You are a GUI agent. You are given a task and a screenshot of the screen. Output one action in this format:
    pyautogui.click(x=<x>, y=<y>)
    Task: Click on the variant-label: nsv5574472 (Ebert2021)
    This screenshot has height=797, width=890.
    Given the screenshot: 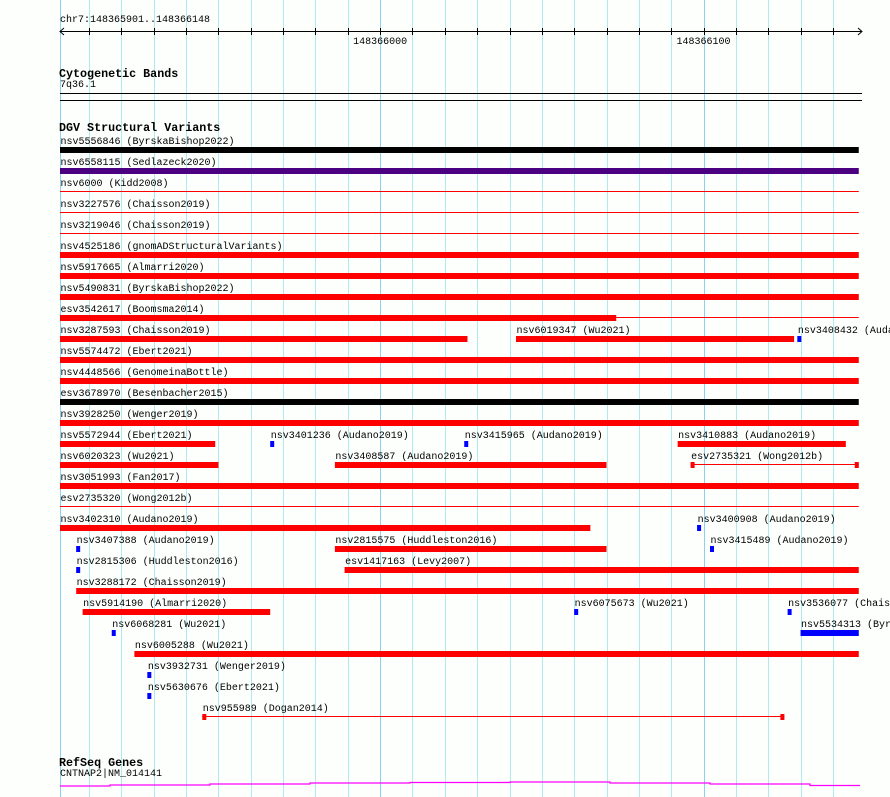 What is the action you would take?
    pyautogui.click(x=127, y=352)
    